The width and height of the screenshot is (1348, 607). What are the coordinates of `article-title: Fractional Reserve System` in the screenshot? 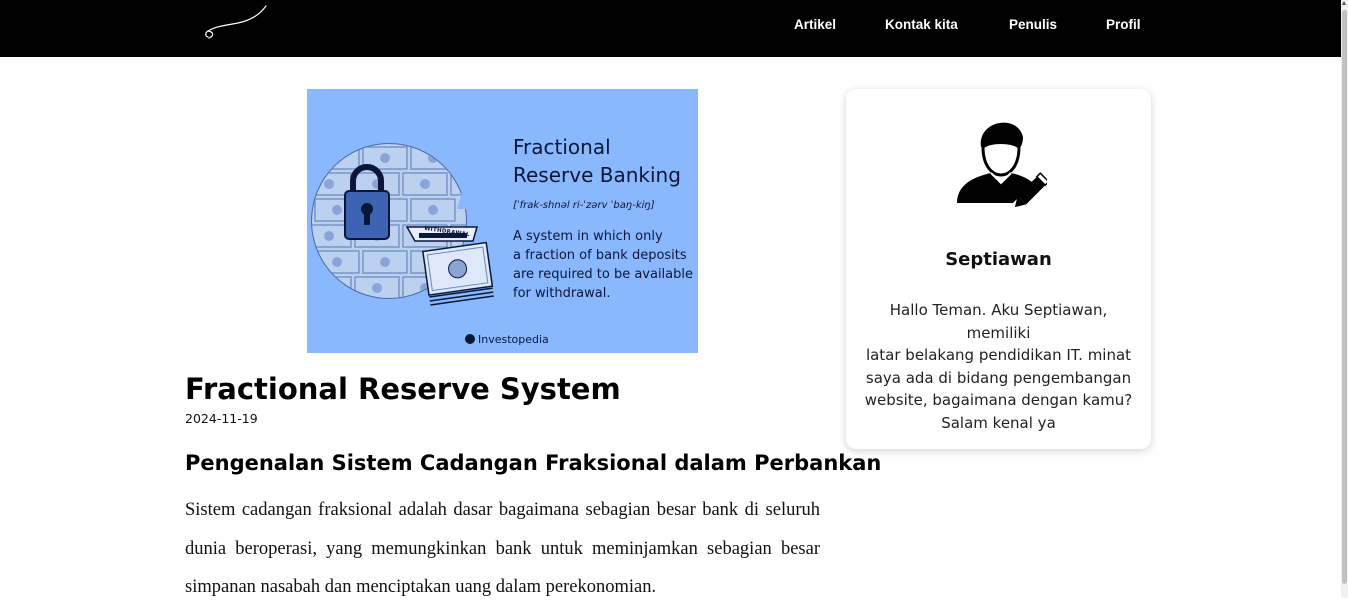 It's located at (403, 389).